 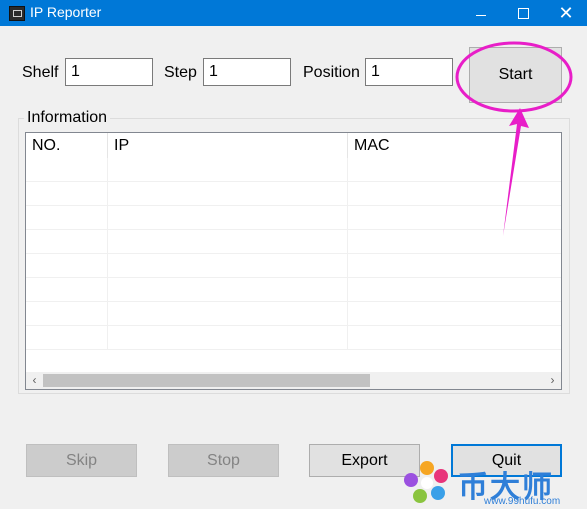 What do you see at coordinates (40, 72) in the screenshot?
I see `shelf-label: Shelf` at bounding box center [40, 72].